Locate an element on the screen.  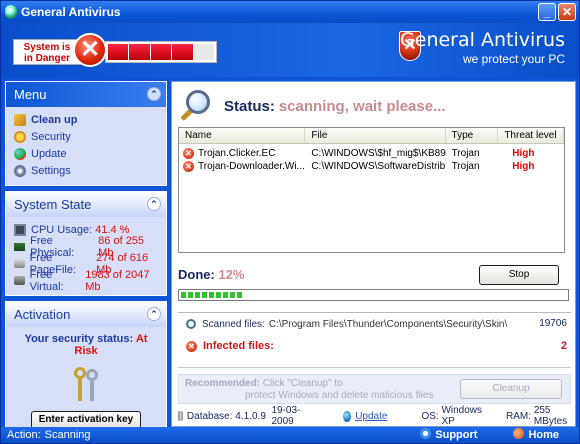
security-icon is located at coordinates (20, 136).